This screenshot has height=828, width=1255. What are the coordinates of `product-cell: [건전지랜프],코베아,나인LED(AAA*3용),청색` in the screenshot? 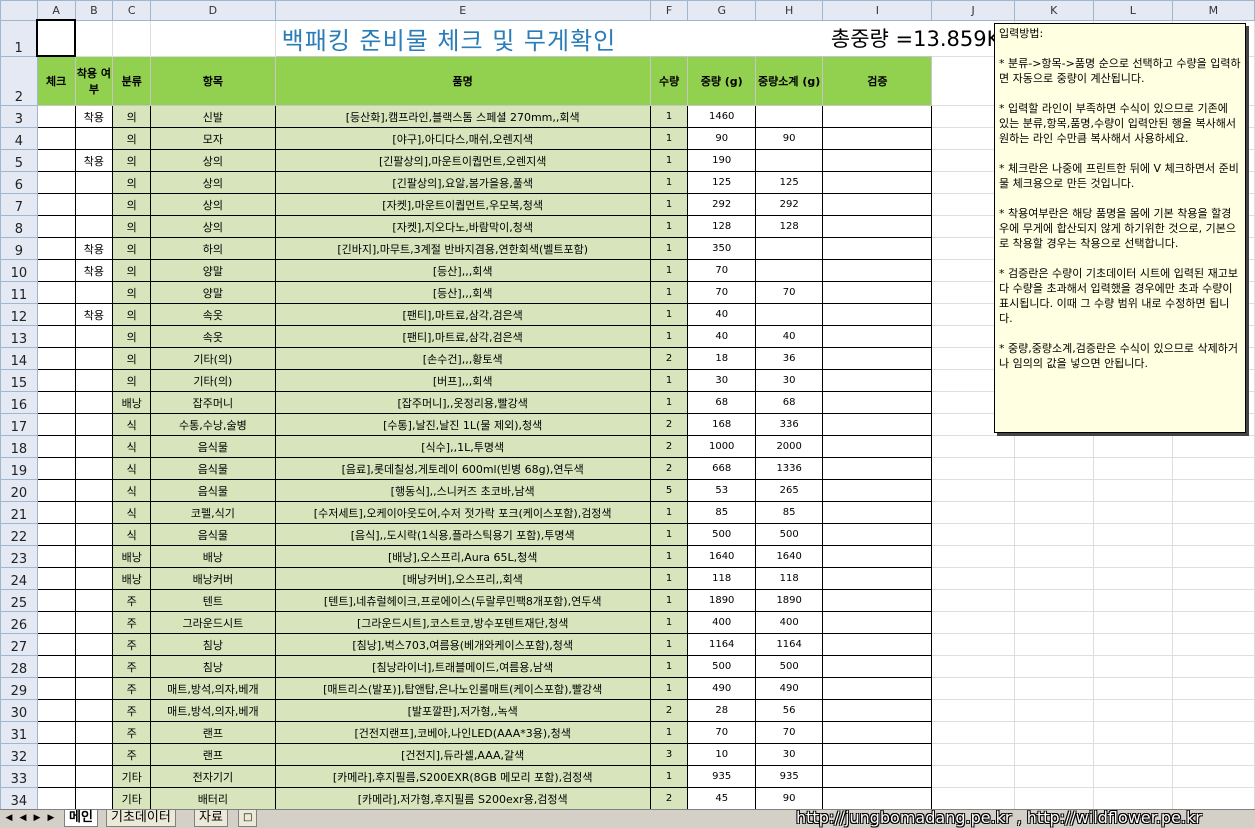 It's located at (462, 732).